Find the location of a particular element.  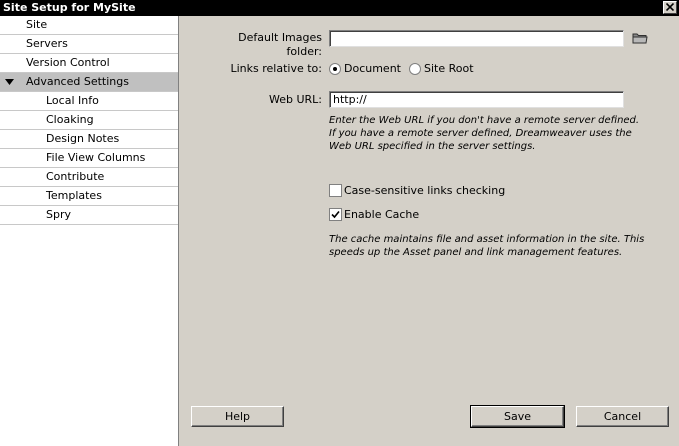

sidebar-item-label: Templates is located at coordinates (74, 195).